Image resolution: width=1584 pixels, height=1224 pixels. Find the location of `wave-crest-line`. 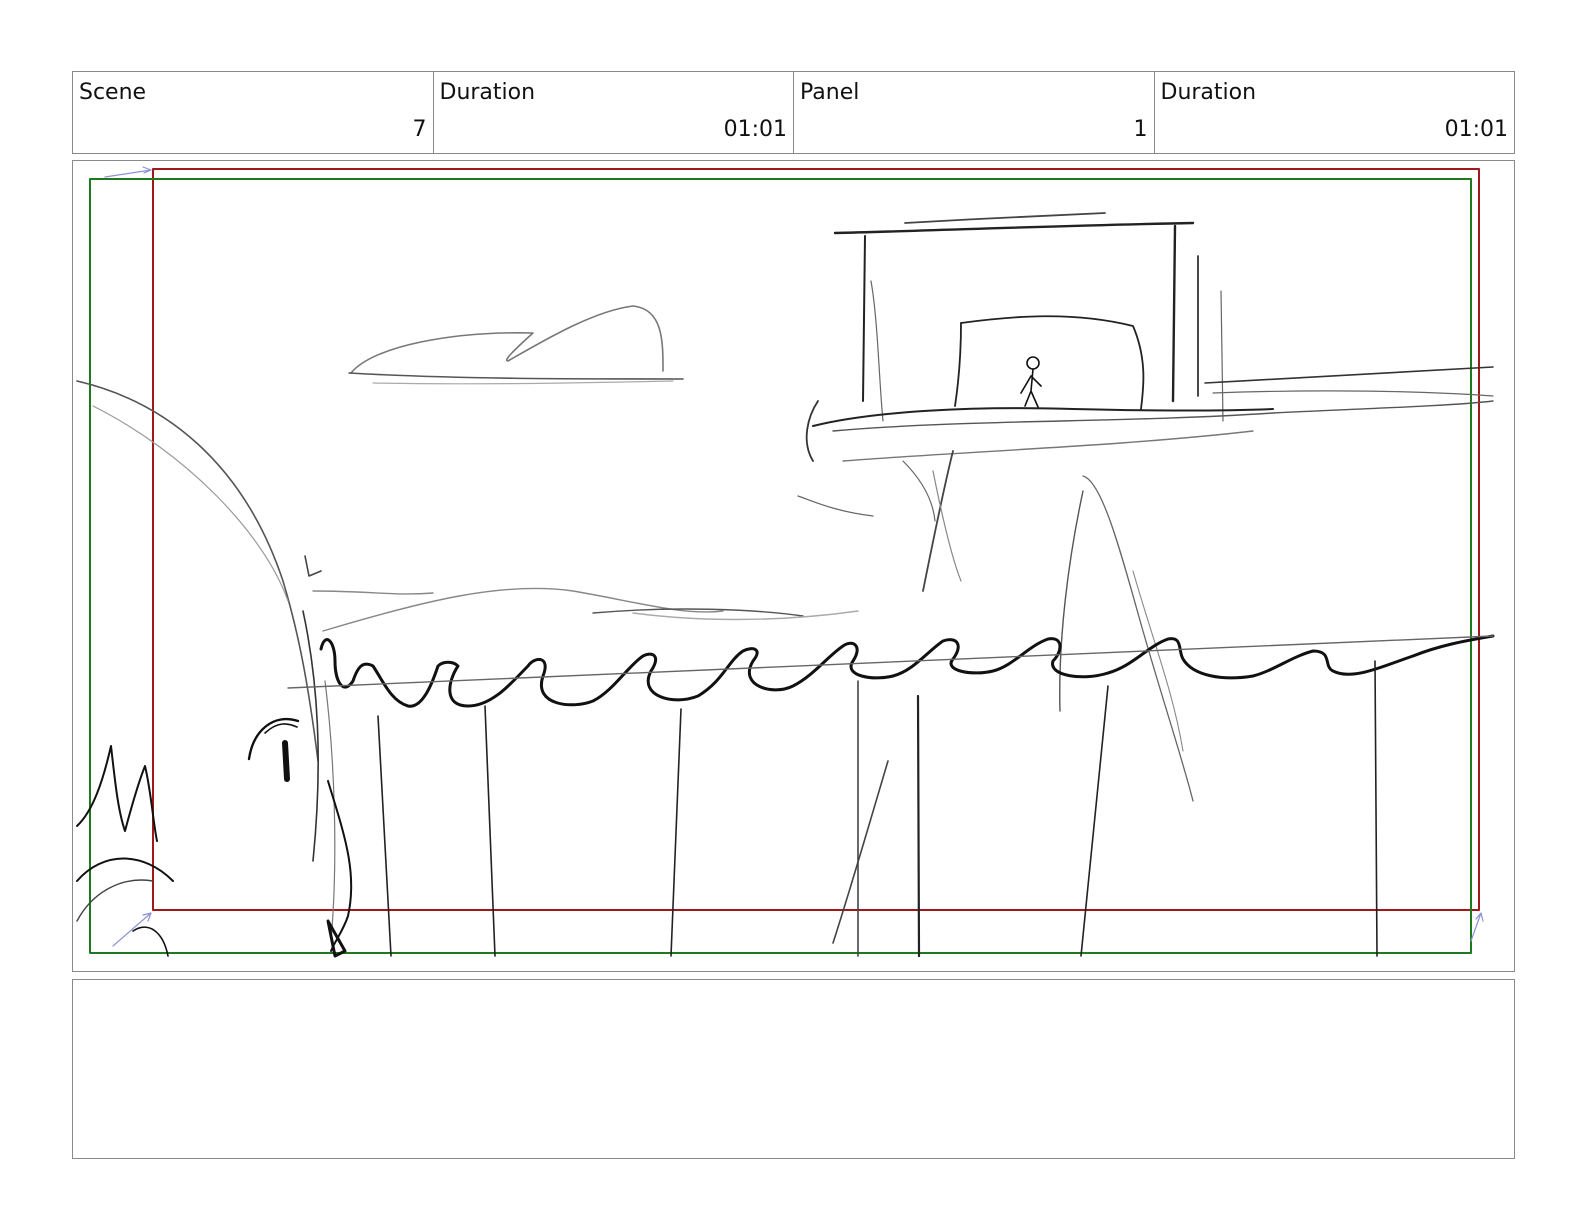

wave-crest-line is located at coordinates (907, 671).